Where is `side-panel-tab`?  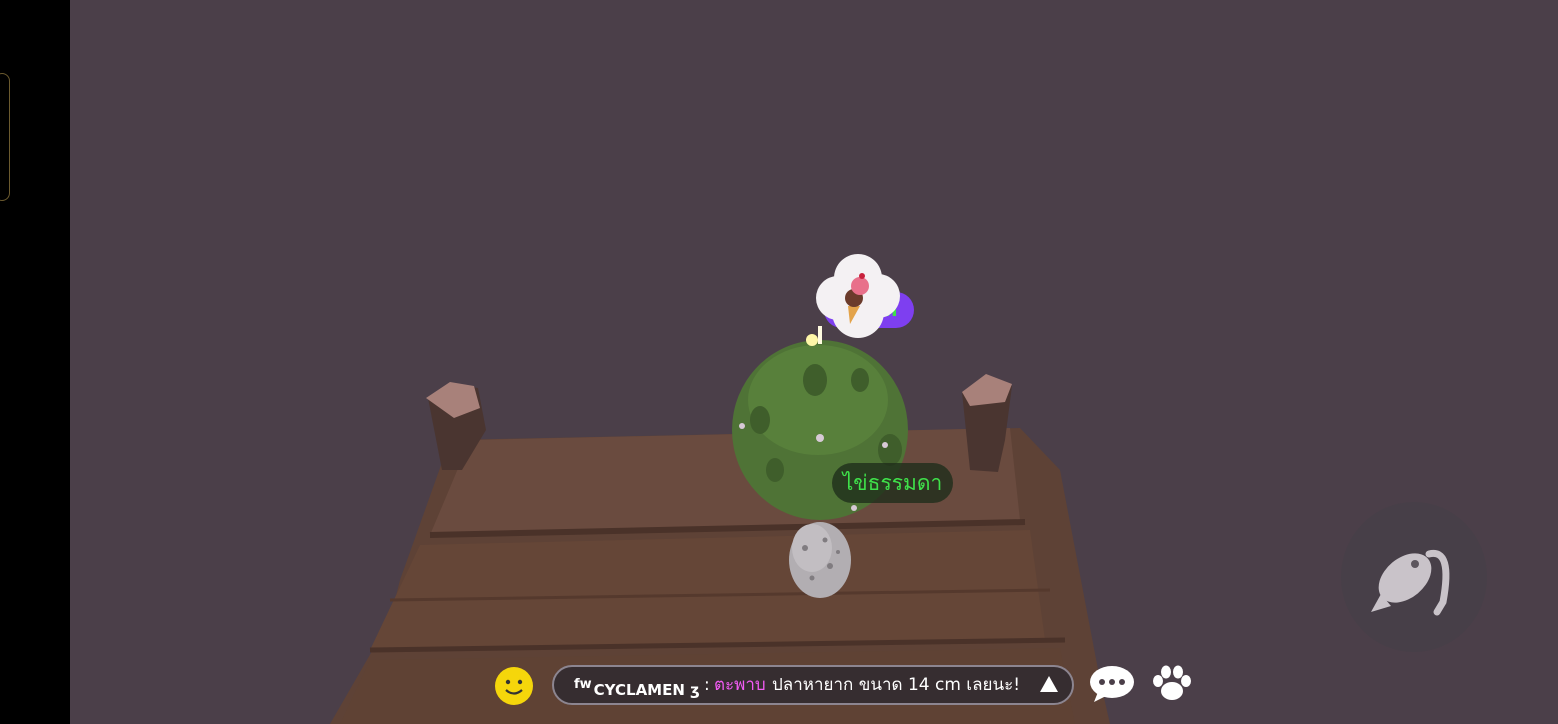
side-panel-tab is located at coordinates (5, 137).